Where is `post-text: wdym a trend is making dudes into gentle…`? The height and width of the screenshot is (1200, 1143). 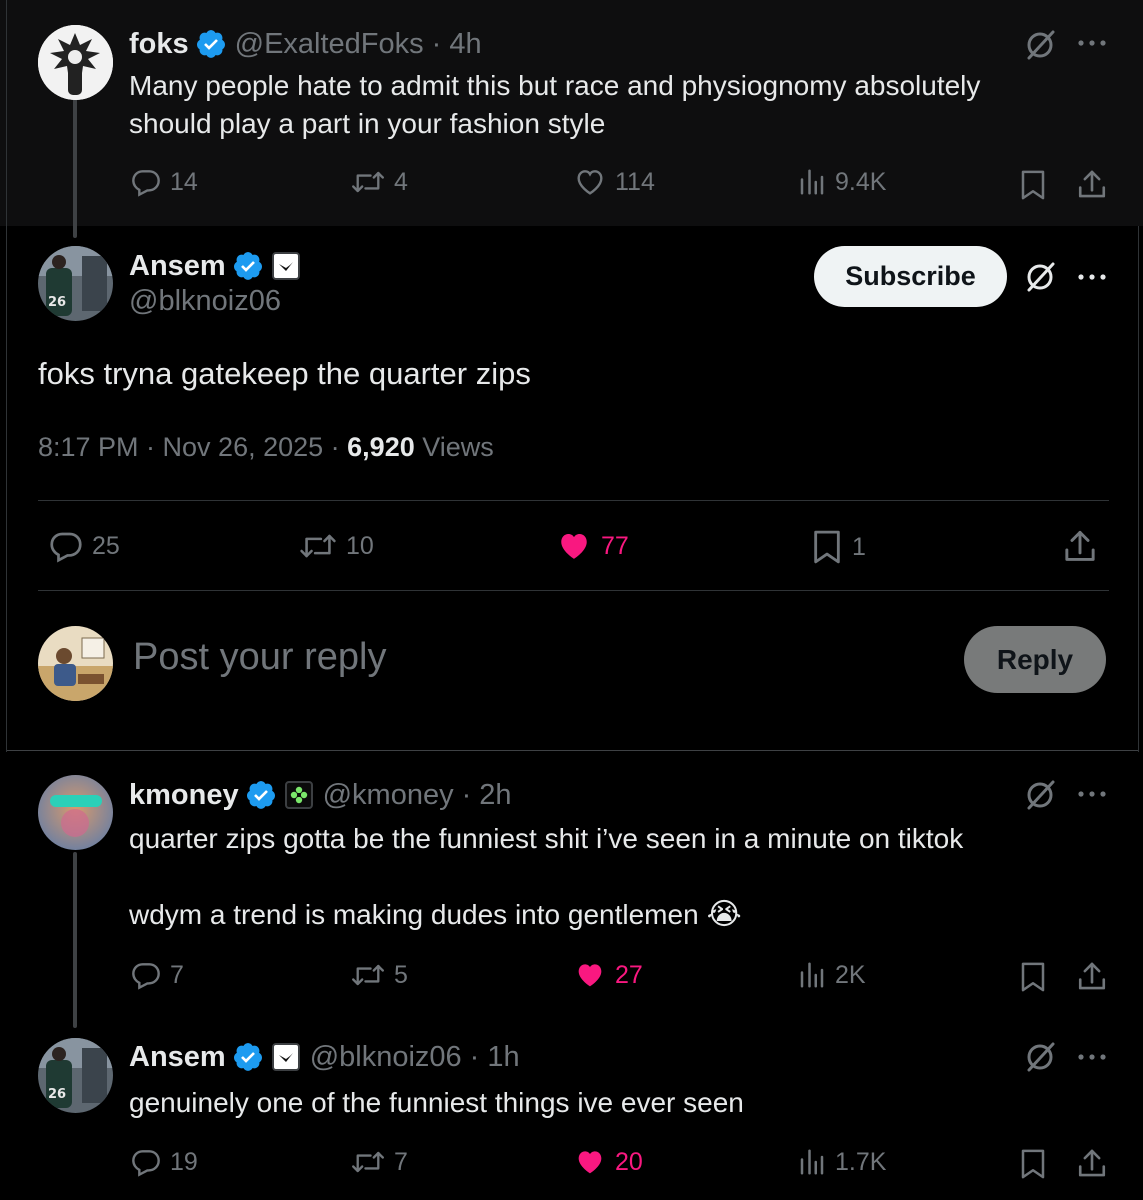
post-text: wdym a trend is making dudes into gentle… is located at coordinates (414, 914).